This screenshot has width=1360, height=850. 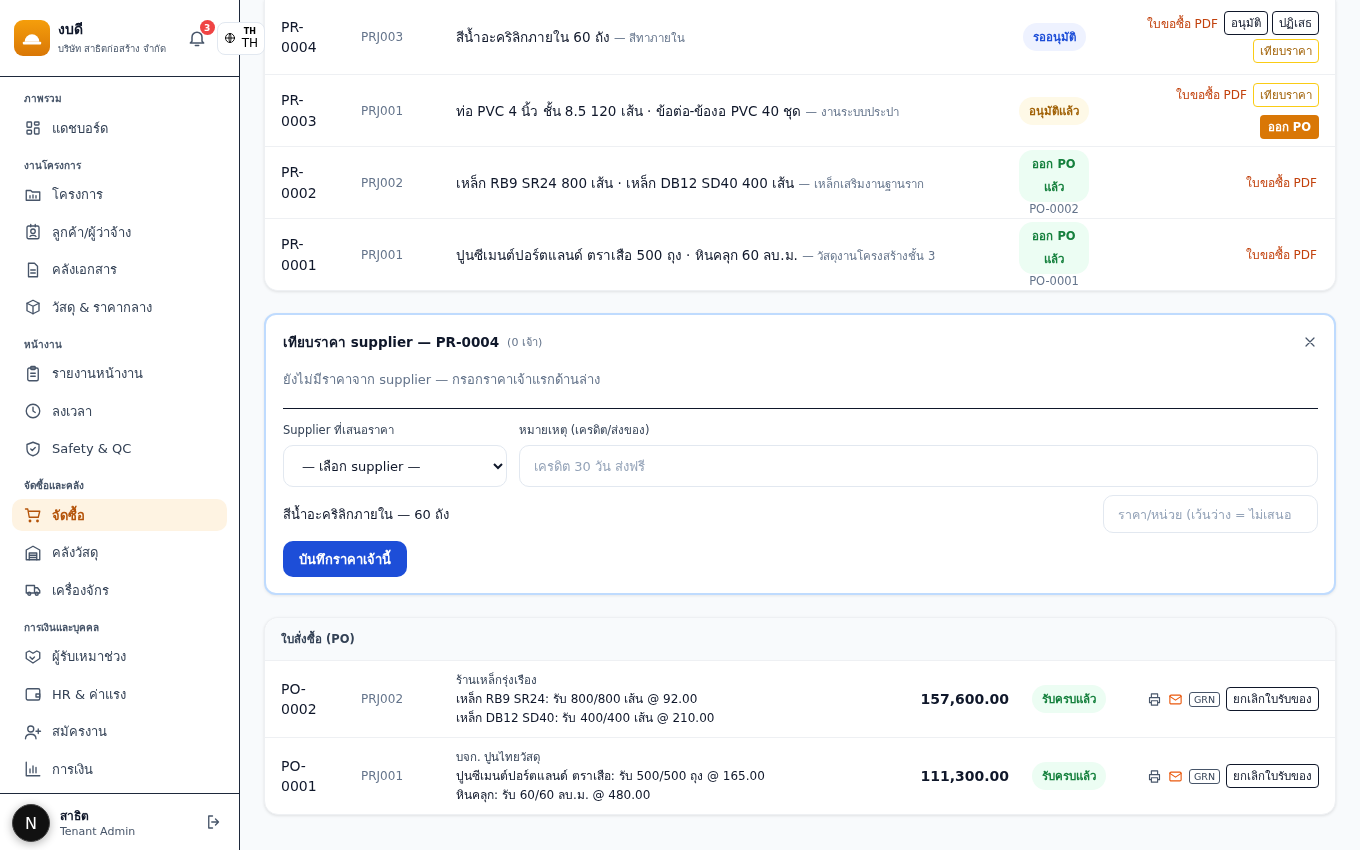 What do you see at coordinates (119, 552) in the screenshot?
I see `sidebar-item: คลังวัสดุ` at bounding box center [119, 552].